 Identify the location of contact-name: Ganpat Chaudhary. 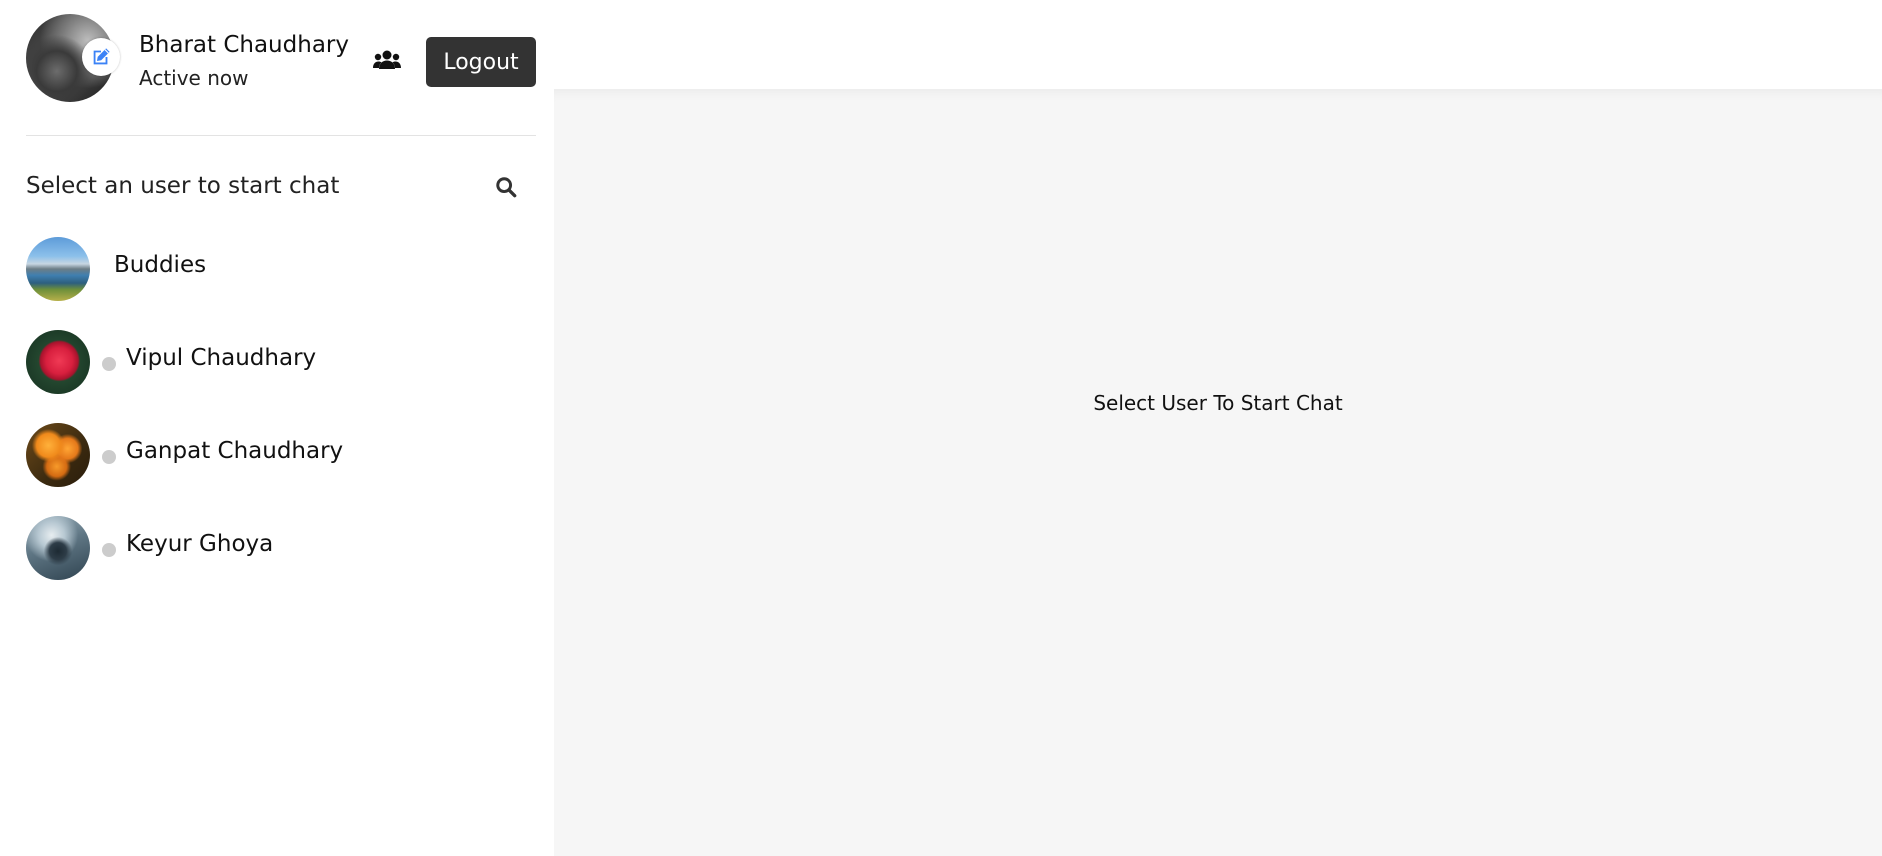
(235, 451).